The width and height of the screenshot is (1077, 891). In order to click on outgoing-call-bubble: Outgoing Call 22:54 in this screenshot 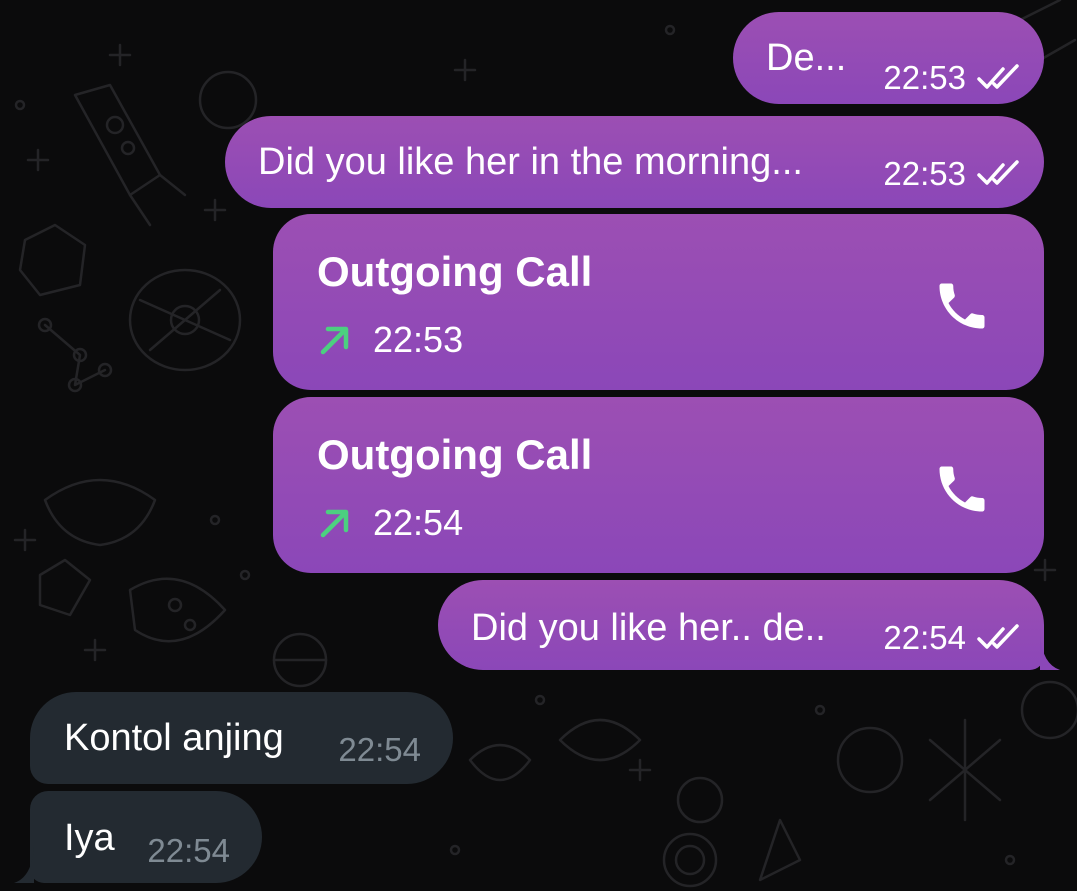, I will do `click(658, 485)`.